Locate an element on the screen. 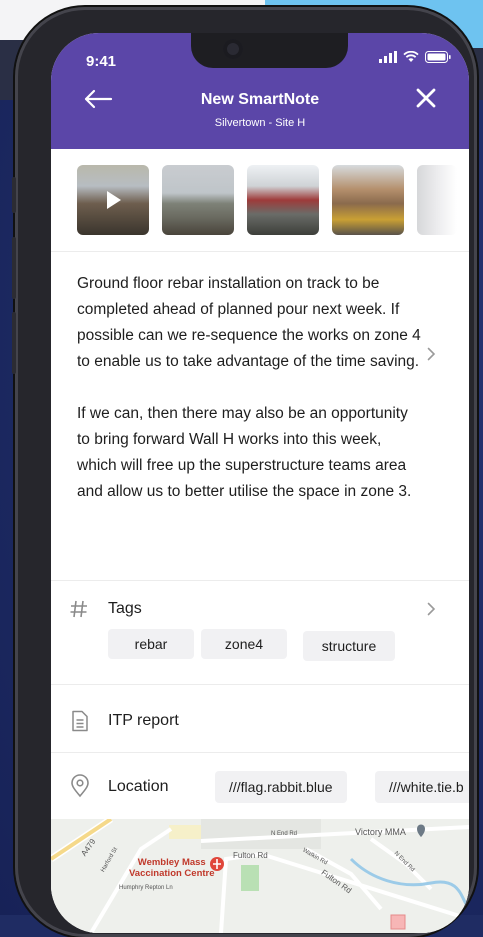 This screenshot has height=937, width=483. phone-notch is located at coordinates (269, 50).